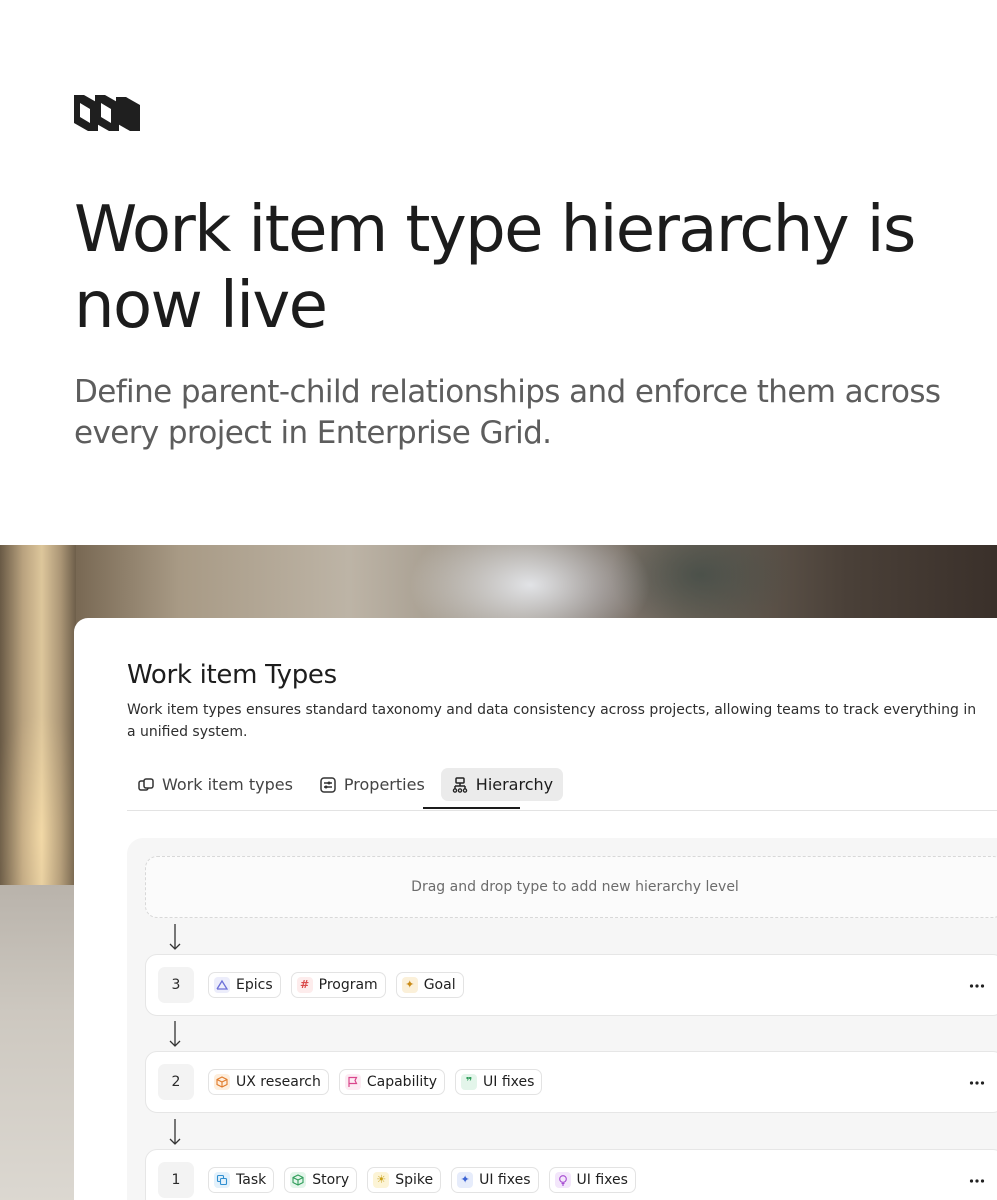 This screenshot has width=997, height=1200. I want to click on type-chip-ui-fixes: ❞ UI fixes, so click(499, 1082).